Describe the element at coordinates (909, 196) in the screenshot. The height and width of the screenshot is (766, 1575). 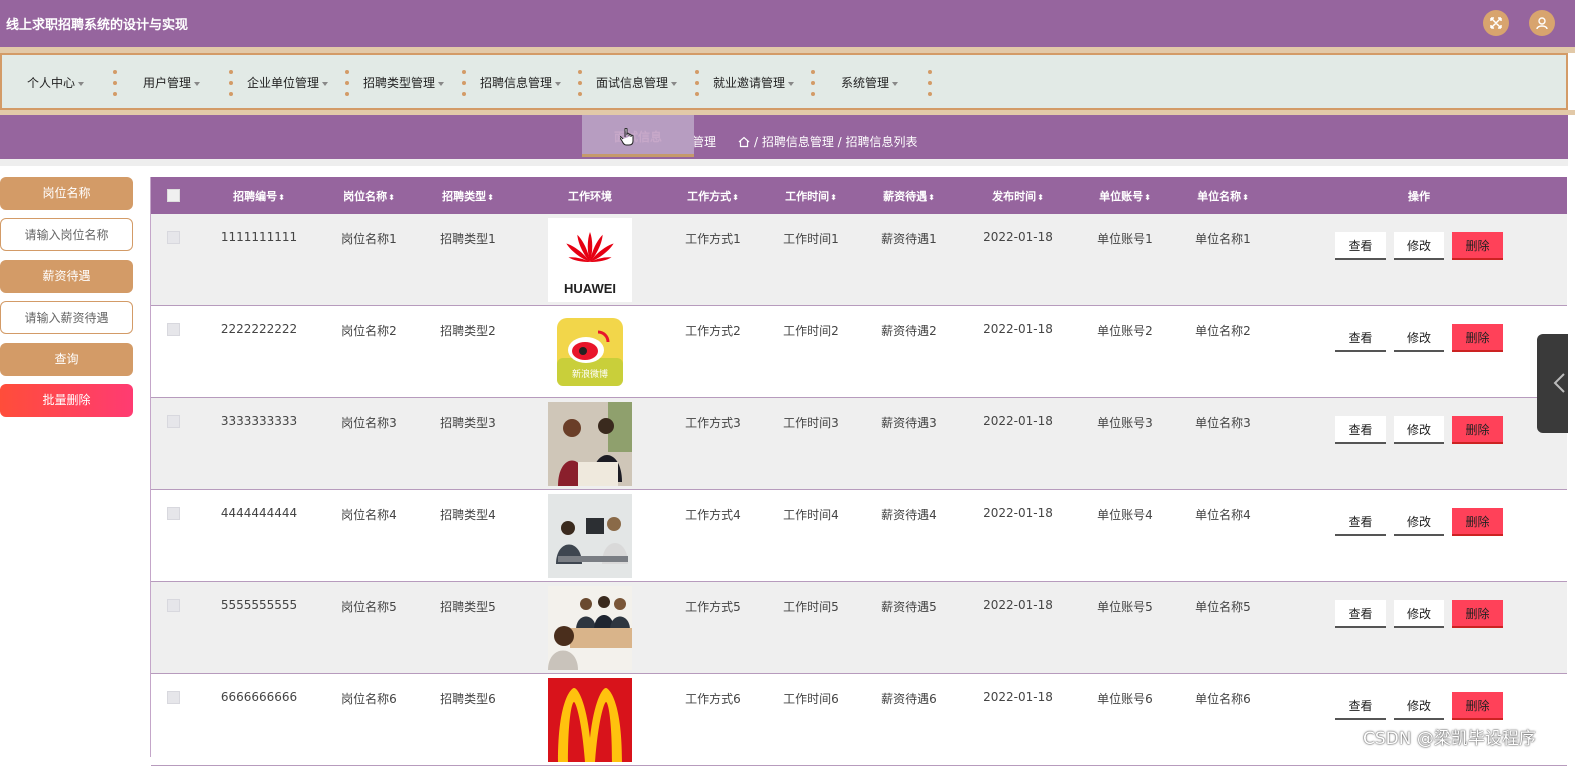
I see `header-salary: 薪资待遇⬍` at that location.